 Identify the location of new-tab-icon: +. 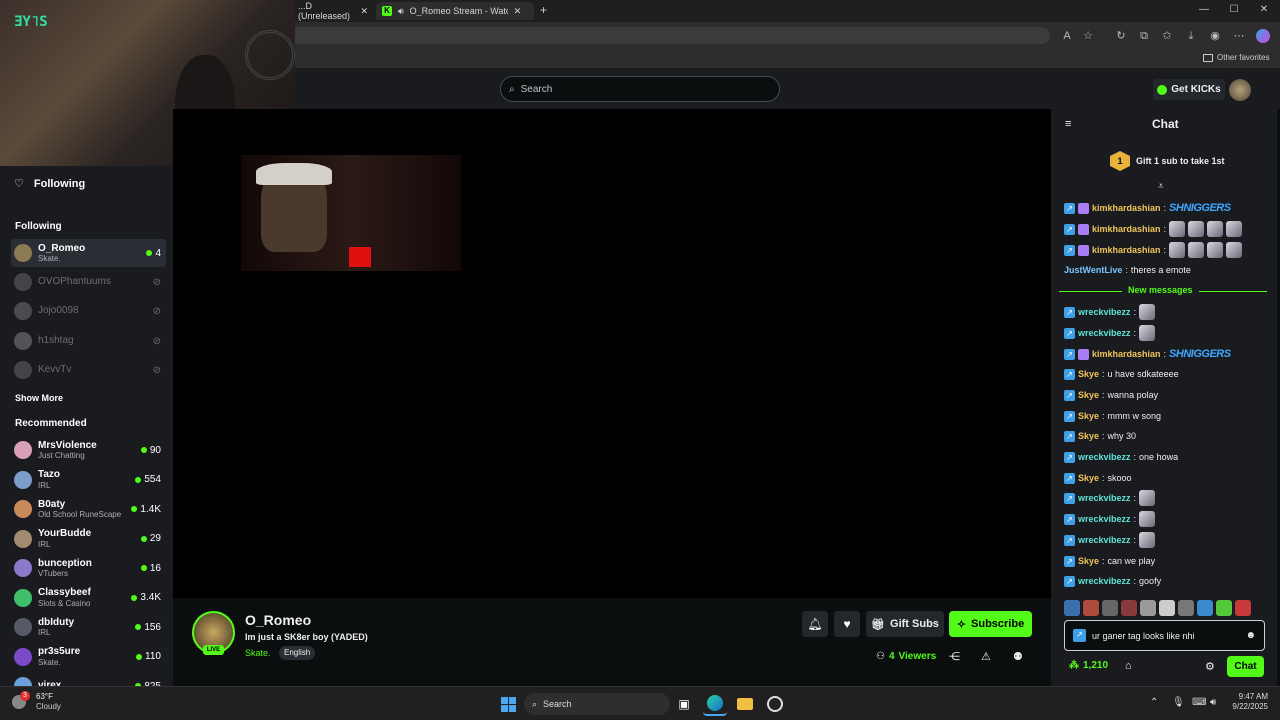
(543, 10).